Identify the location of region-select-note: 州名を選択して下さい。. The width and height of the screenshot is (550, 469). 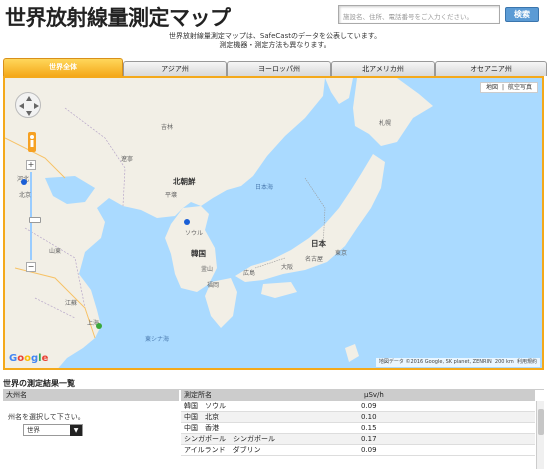
(46, 417).